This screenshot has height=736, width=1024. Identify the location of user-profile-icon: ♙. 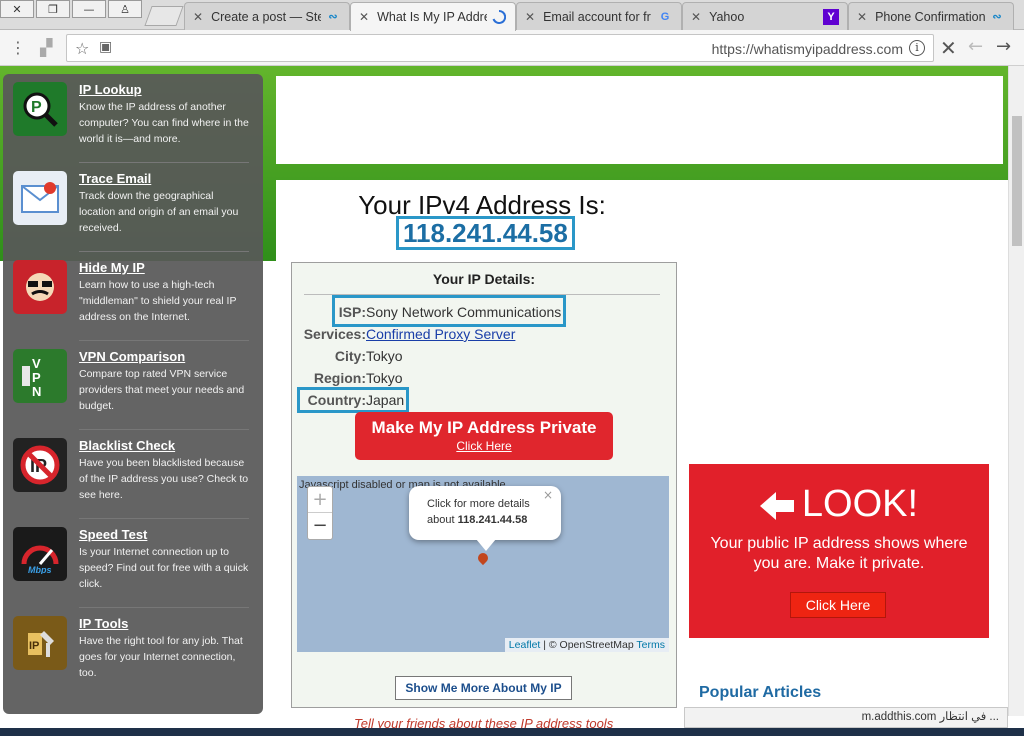
(125, 9).